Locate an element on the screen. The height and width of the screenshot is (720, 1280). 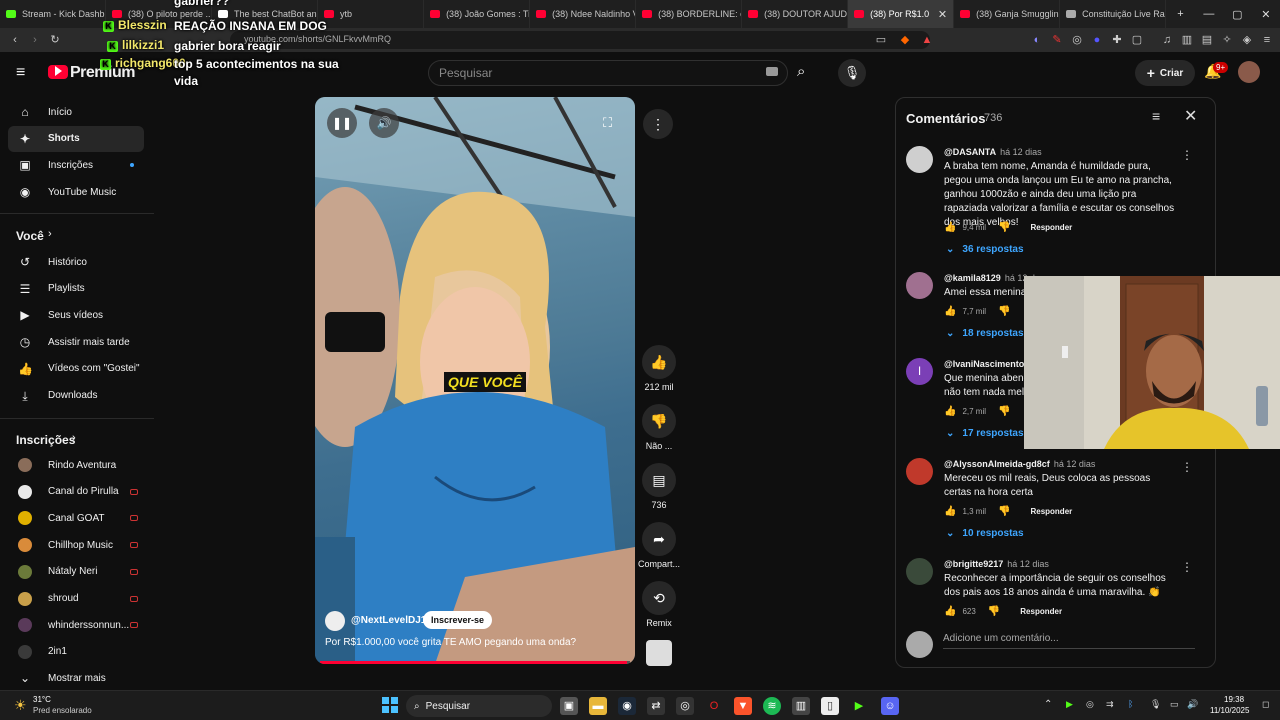
tray-chevron-icon: ⌃ is located at coordinates (1048, 704).